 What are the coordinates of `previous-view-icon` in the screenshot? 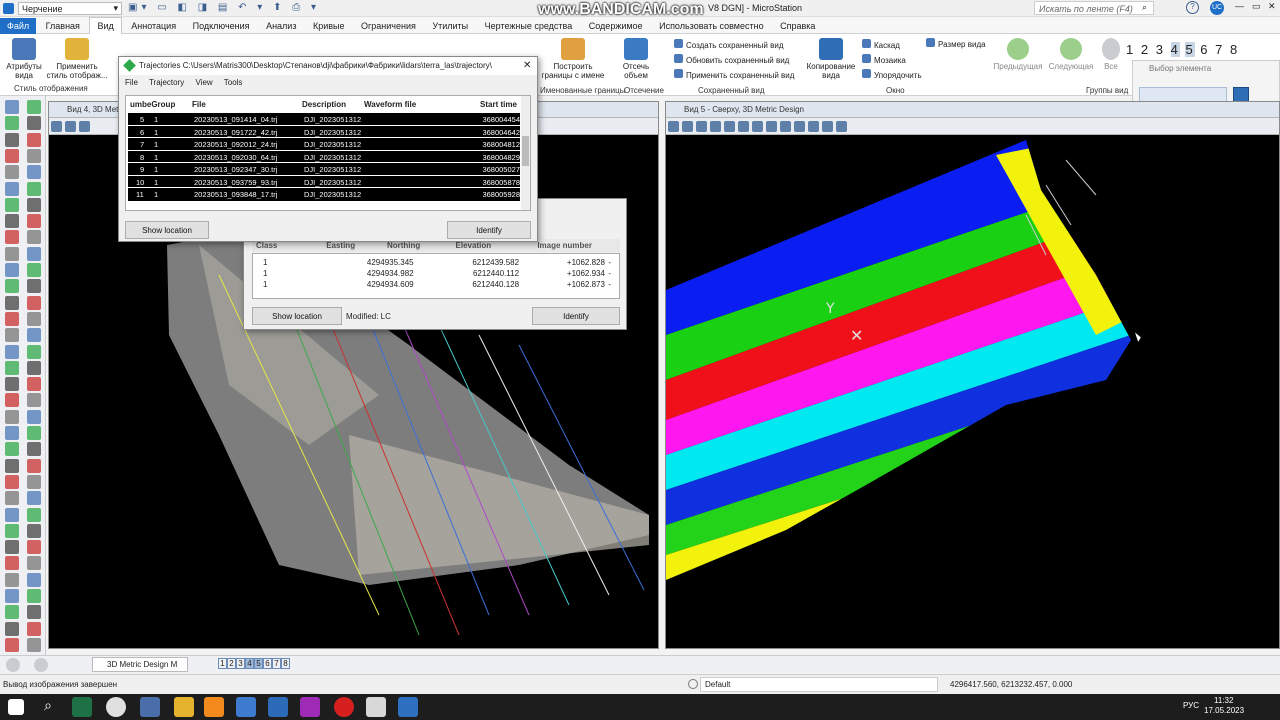 It's located at (799, 126).